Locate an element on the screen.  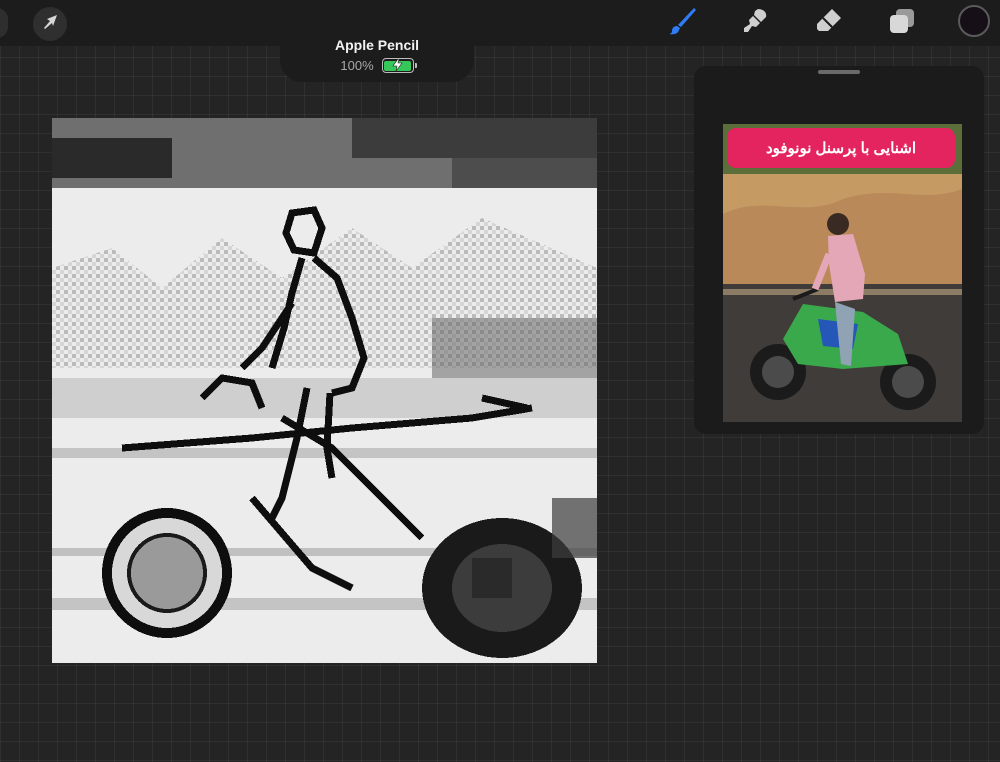
eraser-icon is located at coordinates (829, 23).